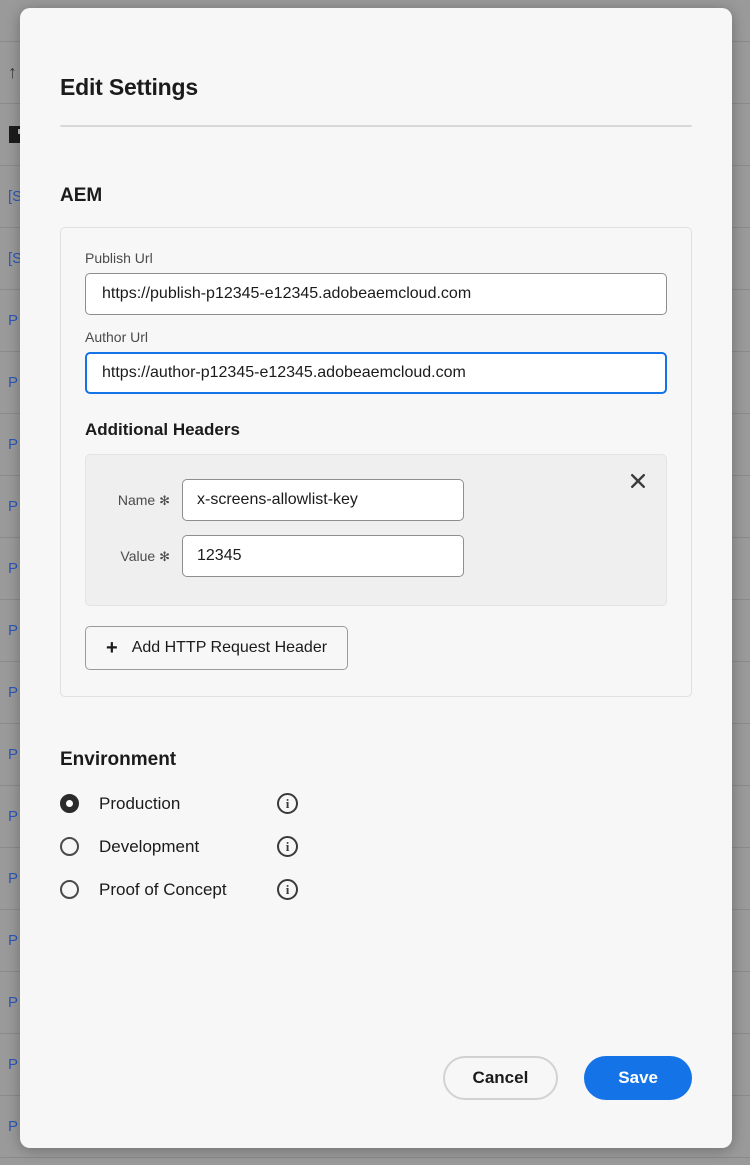  What do you see at coordinates (376, 294) in the screenshot?
I see `publish-url-input` at bounding box center [376, 294].